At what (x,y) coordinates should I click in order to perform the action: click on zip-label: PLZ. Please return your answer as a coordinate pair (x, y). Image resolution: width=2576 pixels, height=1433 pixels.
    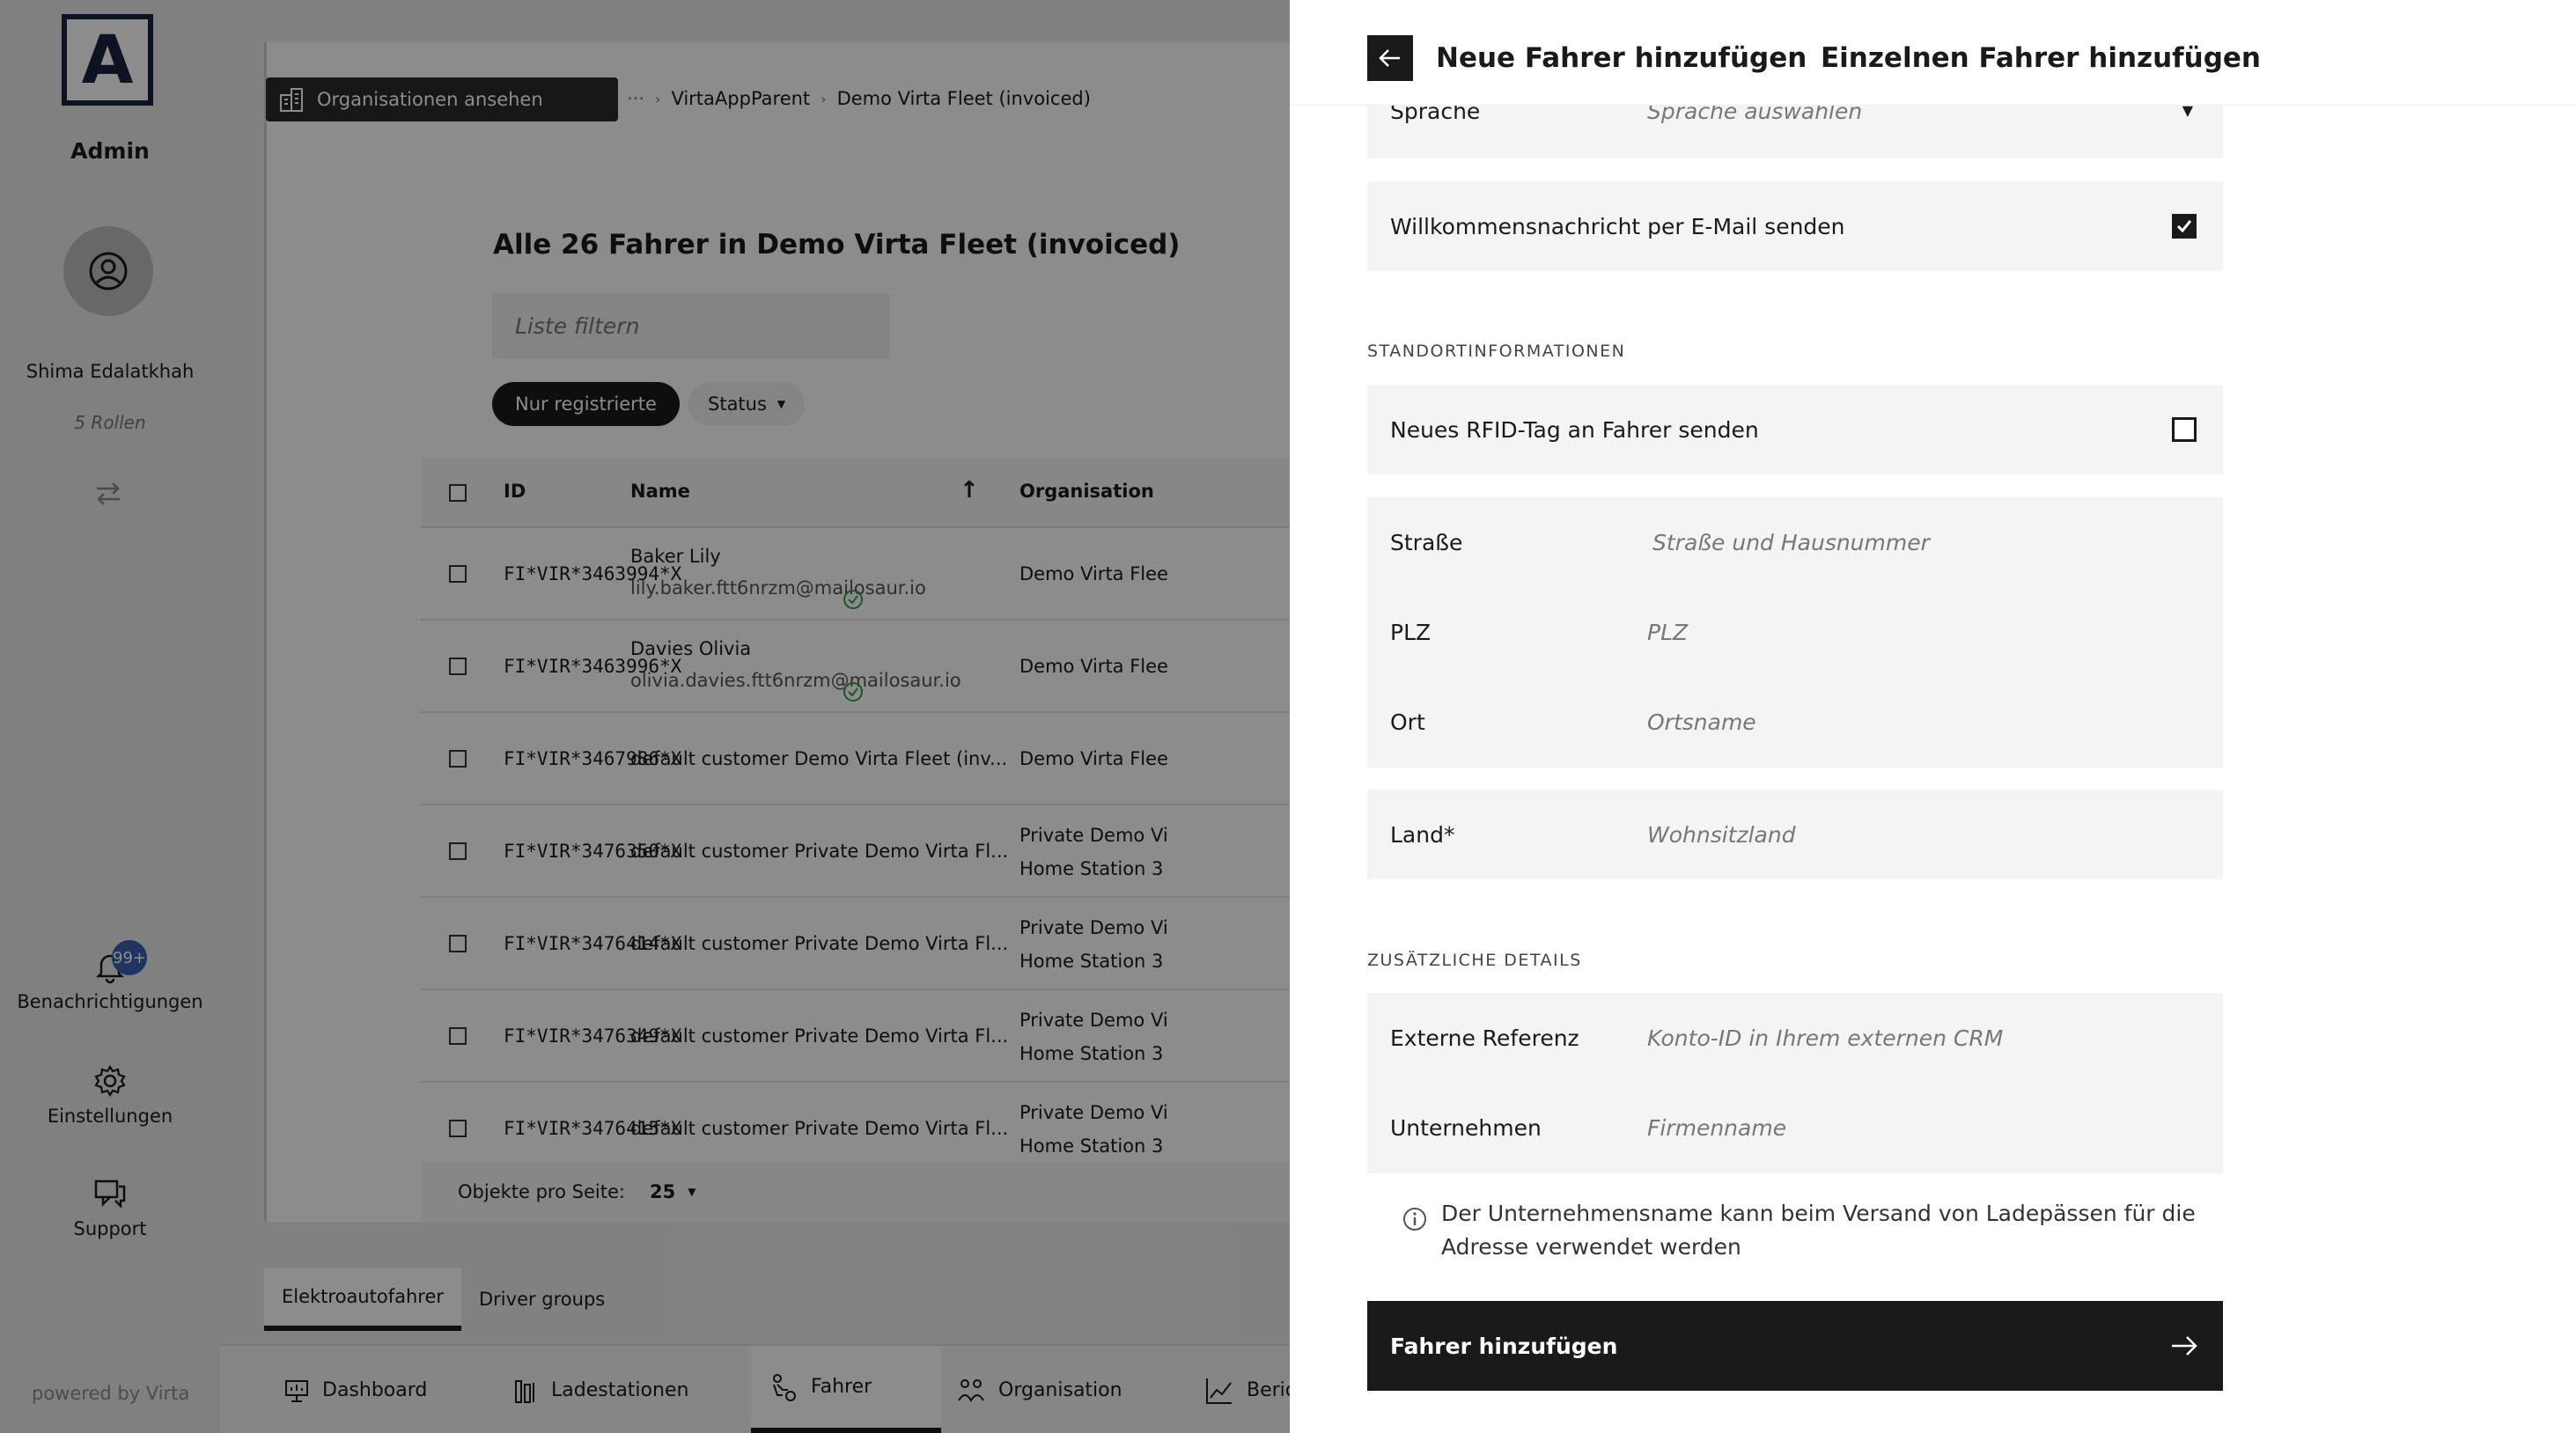
    Looking at the image, I should click on (1411, 632).